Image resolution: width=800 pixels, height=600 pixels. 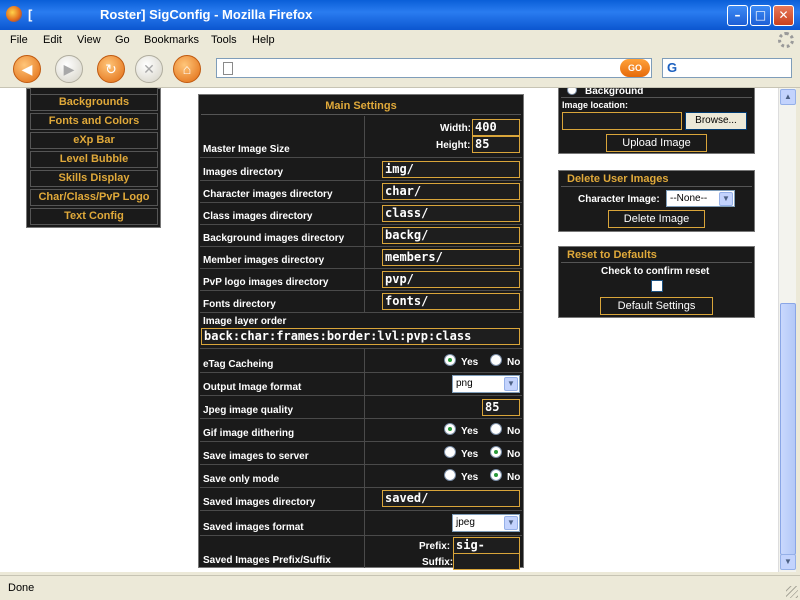 What do you see at coordinates (451, 257) in the screenshot?
I see `member-dir-input: members/` at bounding box center [451, 257].